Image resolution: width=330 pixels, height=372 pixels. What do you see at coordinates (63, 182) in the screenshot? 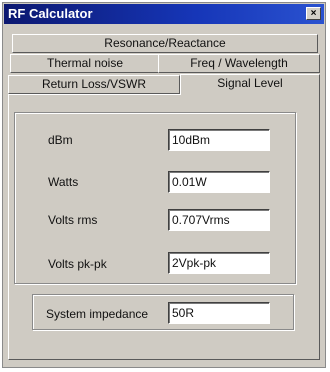
I see `watts-label: Watts` at bounding box center [63, 182].